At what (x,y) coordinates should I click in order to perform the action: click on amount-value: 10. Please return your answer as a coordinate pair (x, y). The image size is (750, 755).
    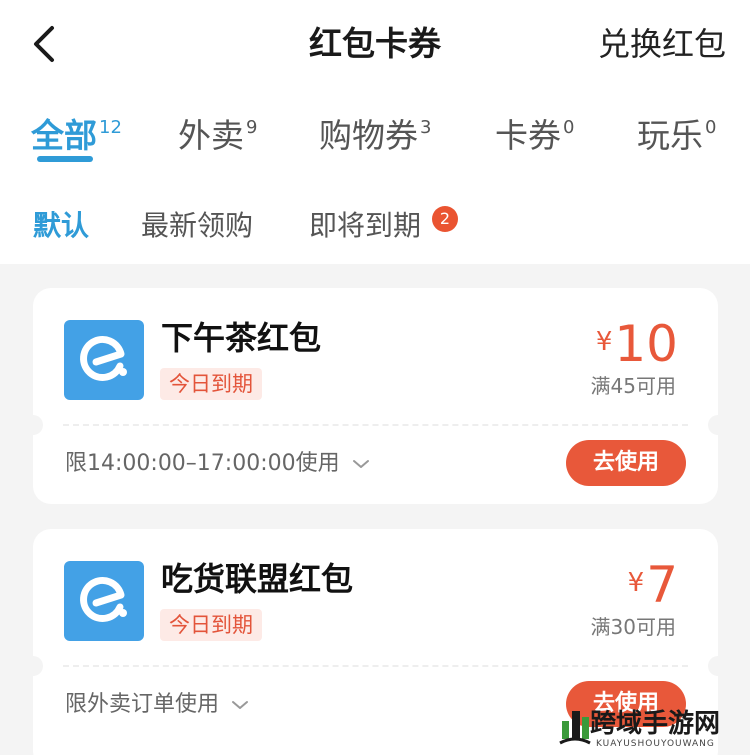
    Looking at the image, I should click on (646, 344).